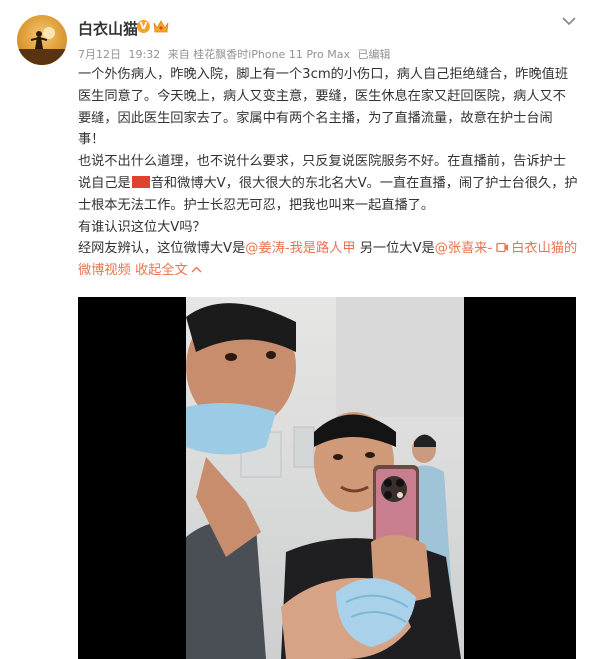 This screenshot has width=594, height=659. What do you see at coordinates (162, 249) in the screenshot?
I see `post-text: 经网友辨认，这位微博大V是` at bounding box center [162, 249].